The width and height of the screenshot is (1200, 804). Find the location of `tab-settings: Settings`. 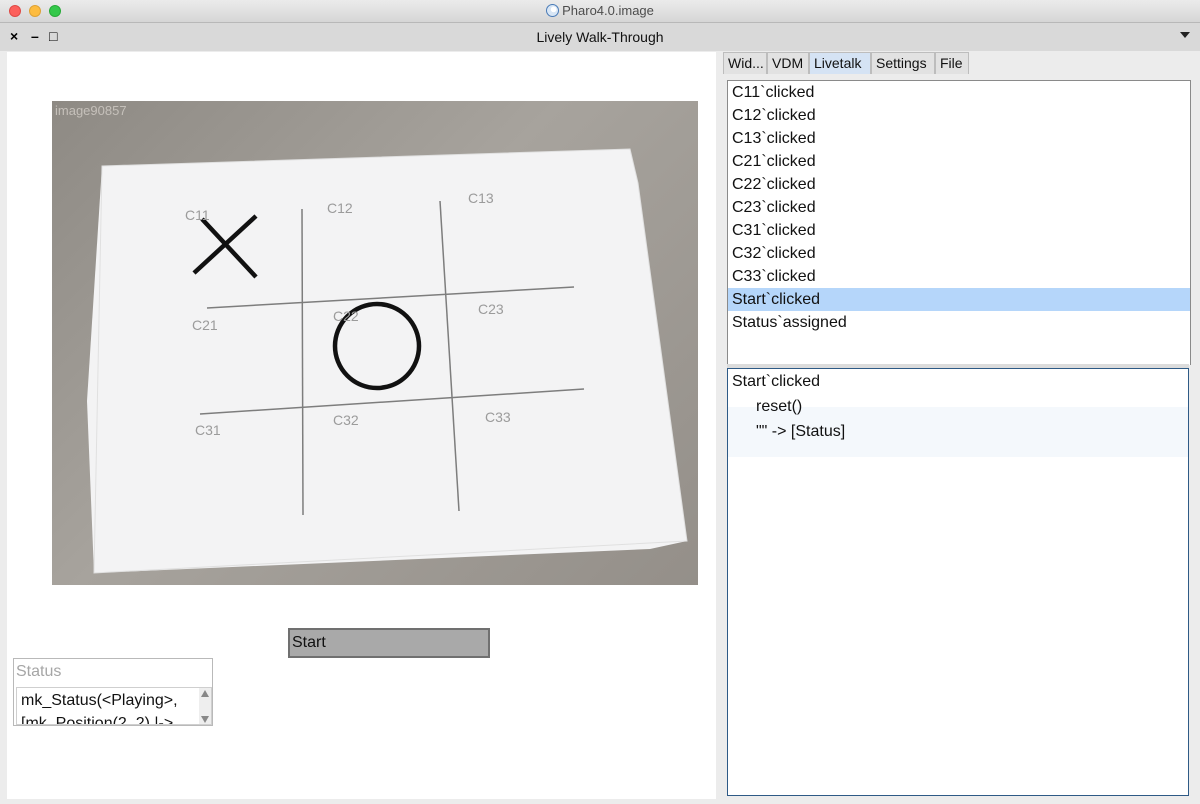

tab-settings: Settings is located at coordinates (903, 63).